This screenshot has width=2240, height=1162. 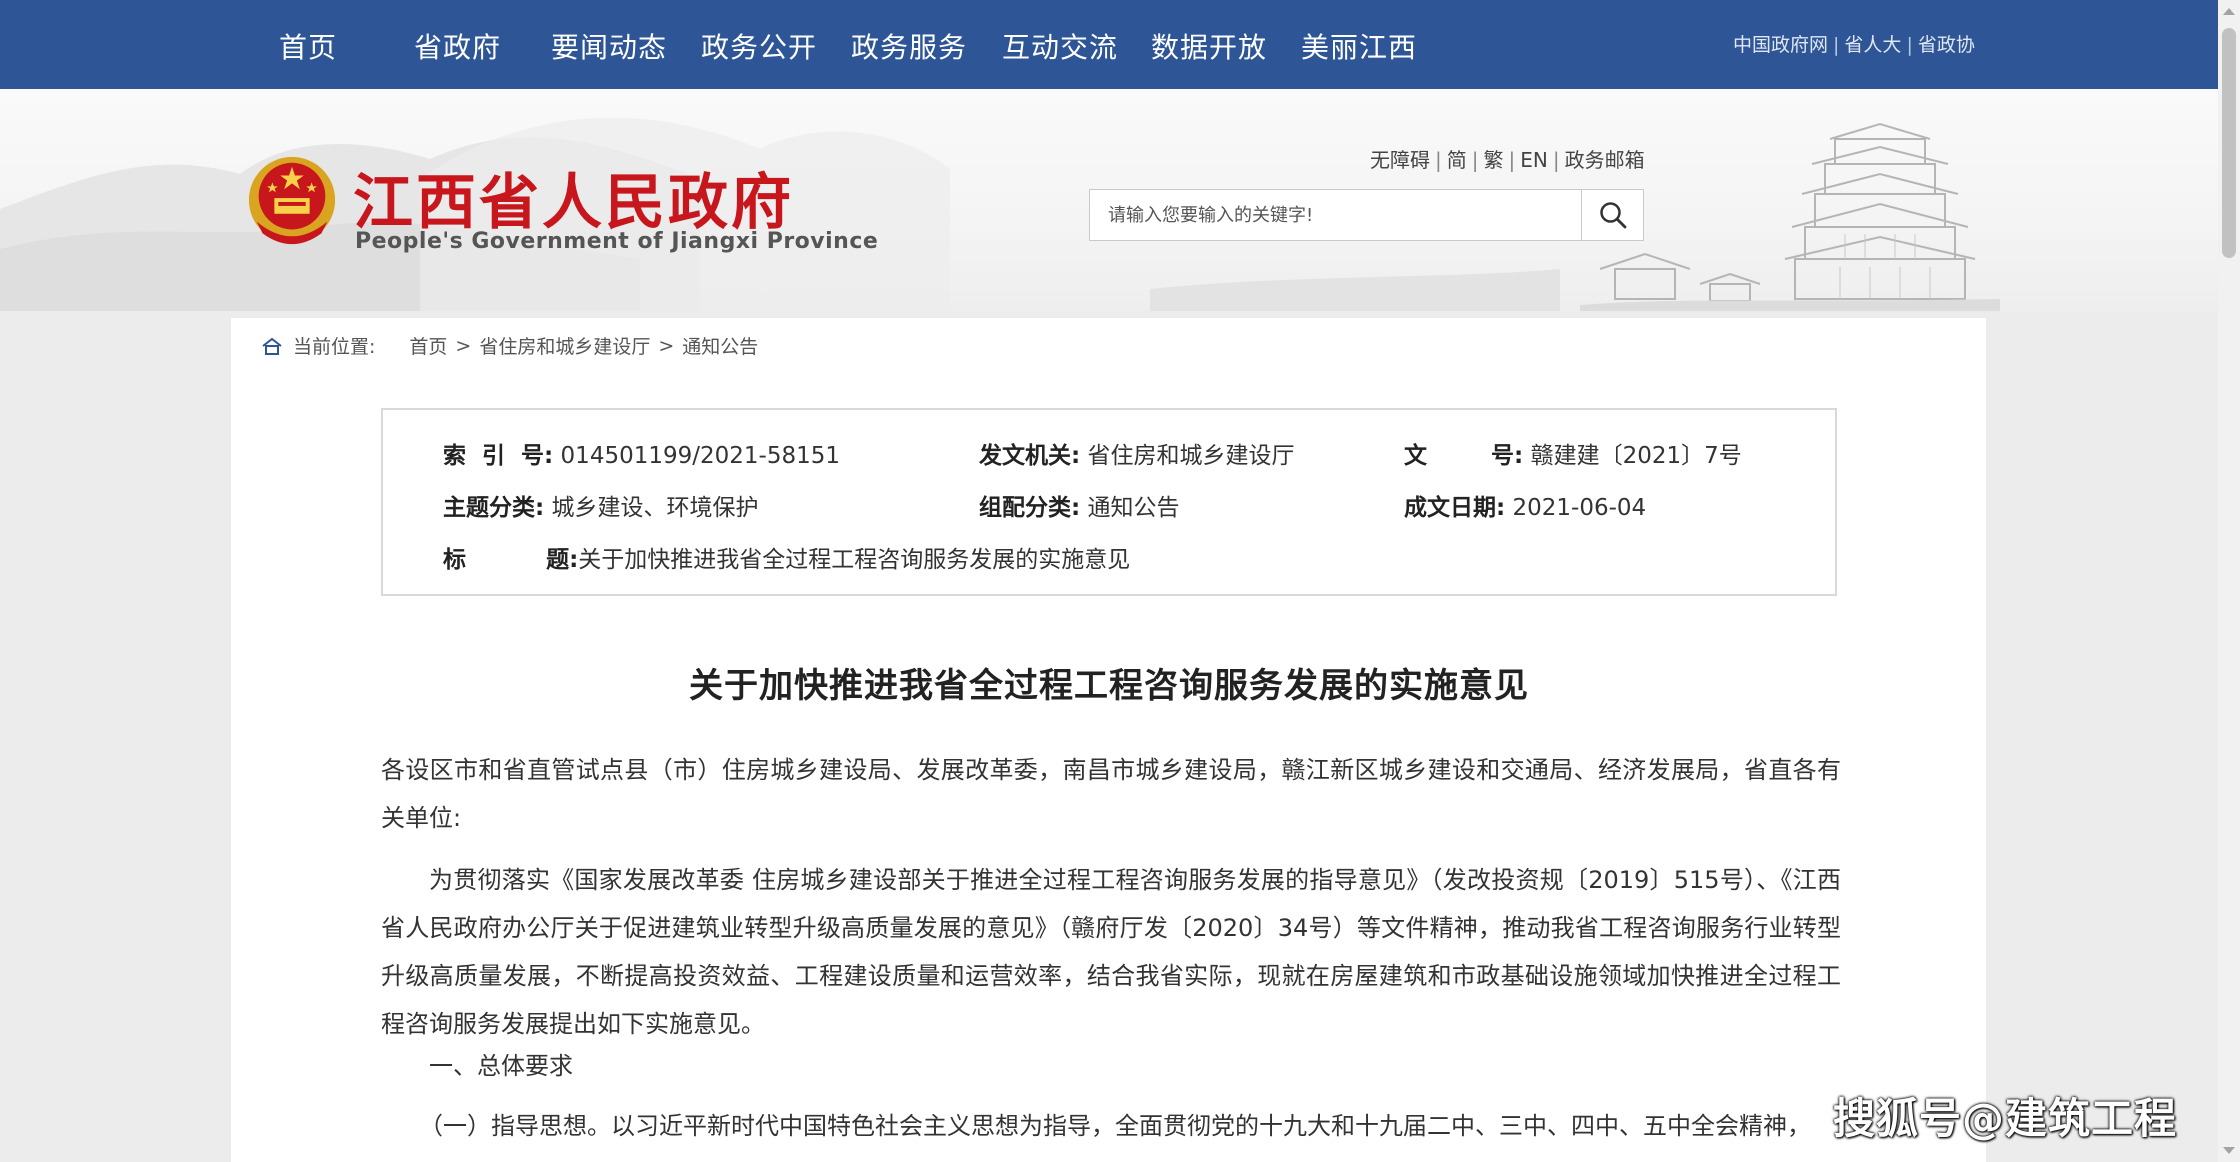 I want to click on info-title-label: 标 题:, so click(x=511, y=560).